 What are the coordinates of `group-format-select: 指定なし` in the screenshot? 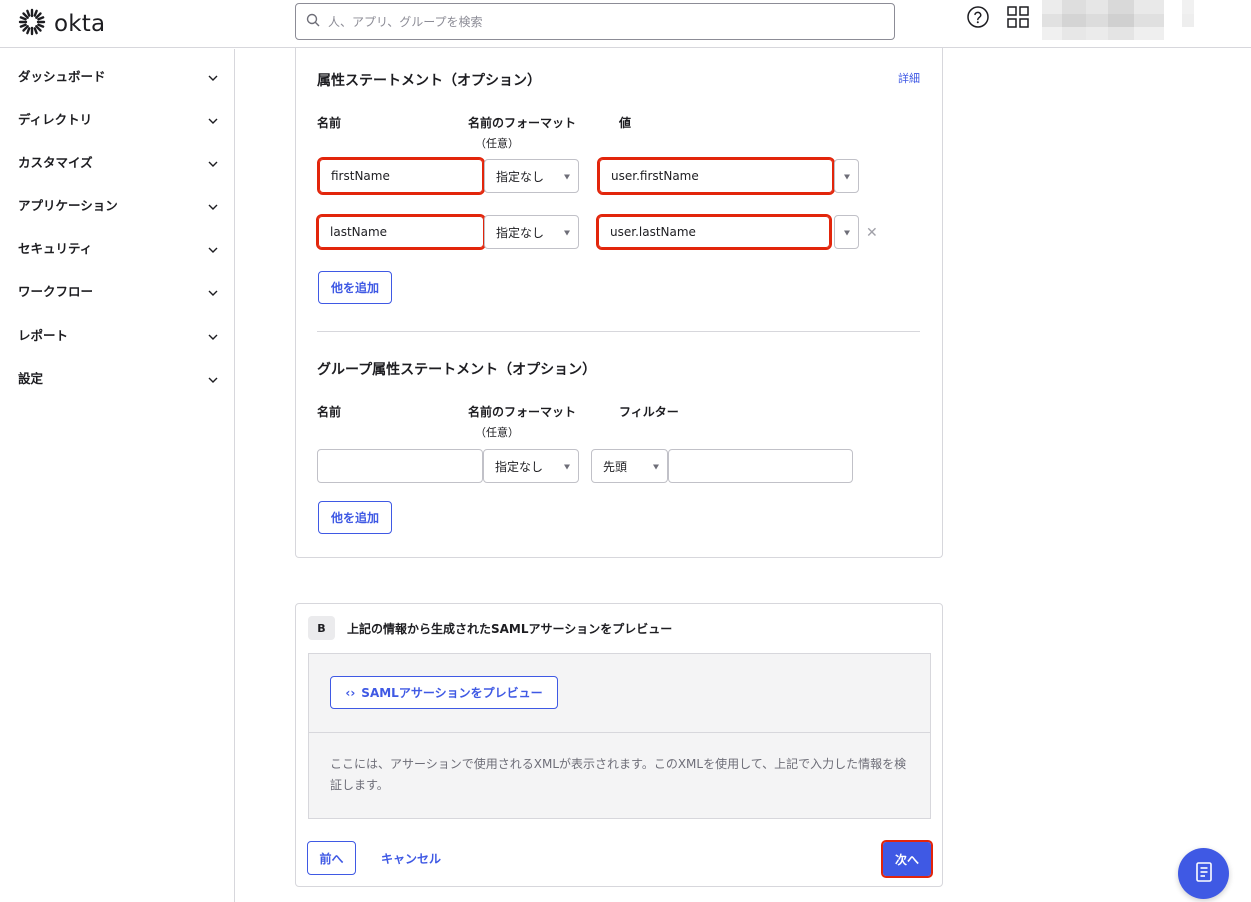 It's located at (531, 466).